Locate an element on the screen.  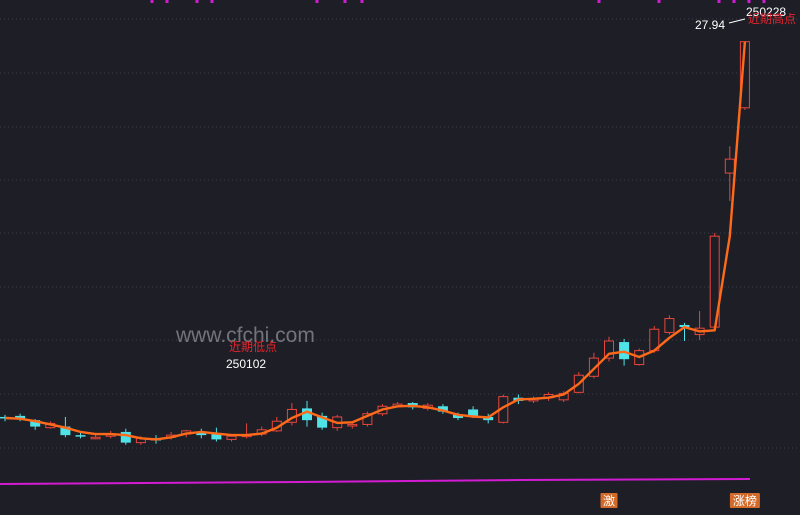
event-tag-label: 涨榜 is located at coordinates (745, 500).